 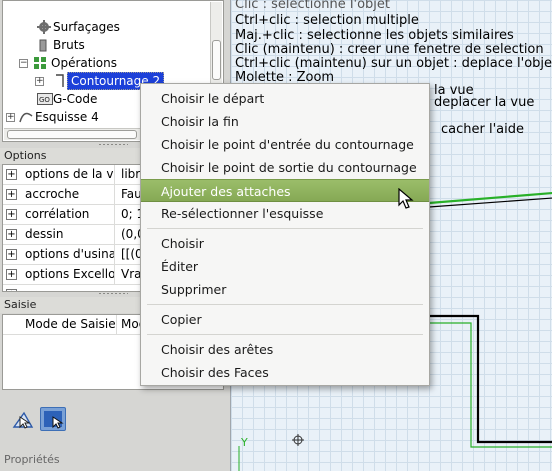 What do you see at coordinates (285, 121) in the screenshot?
I see `menu-choisir-fin: Choisir la fin` at bounding box center [285, 121].